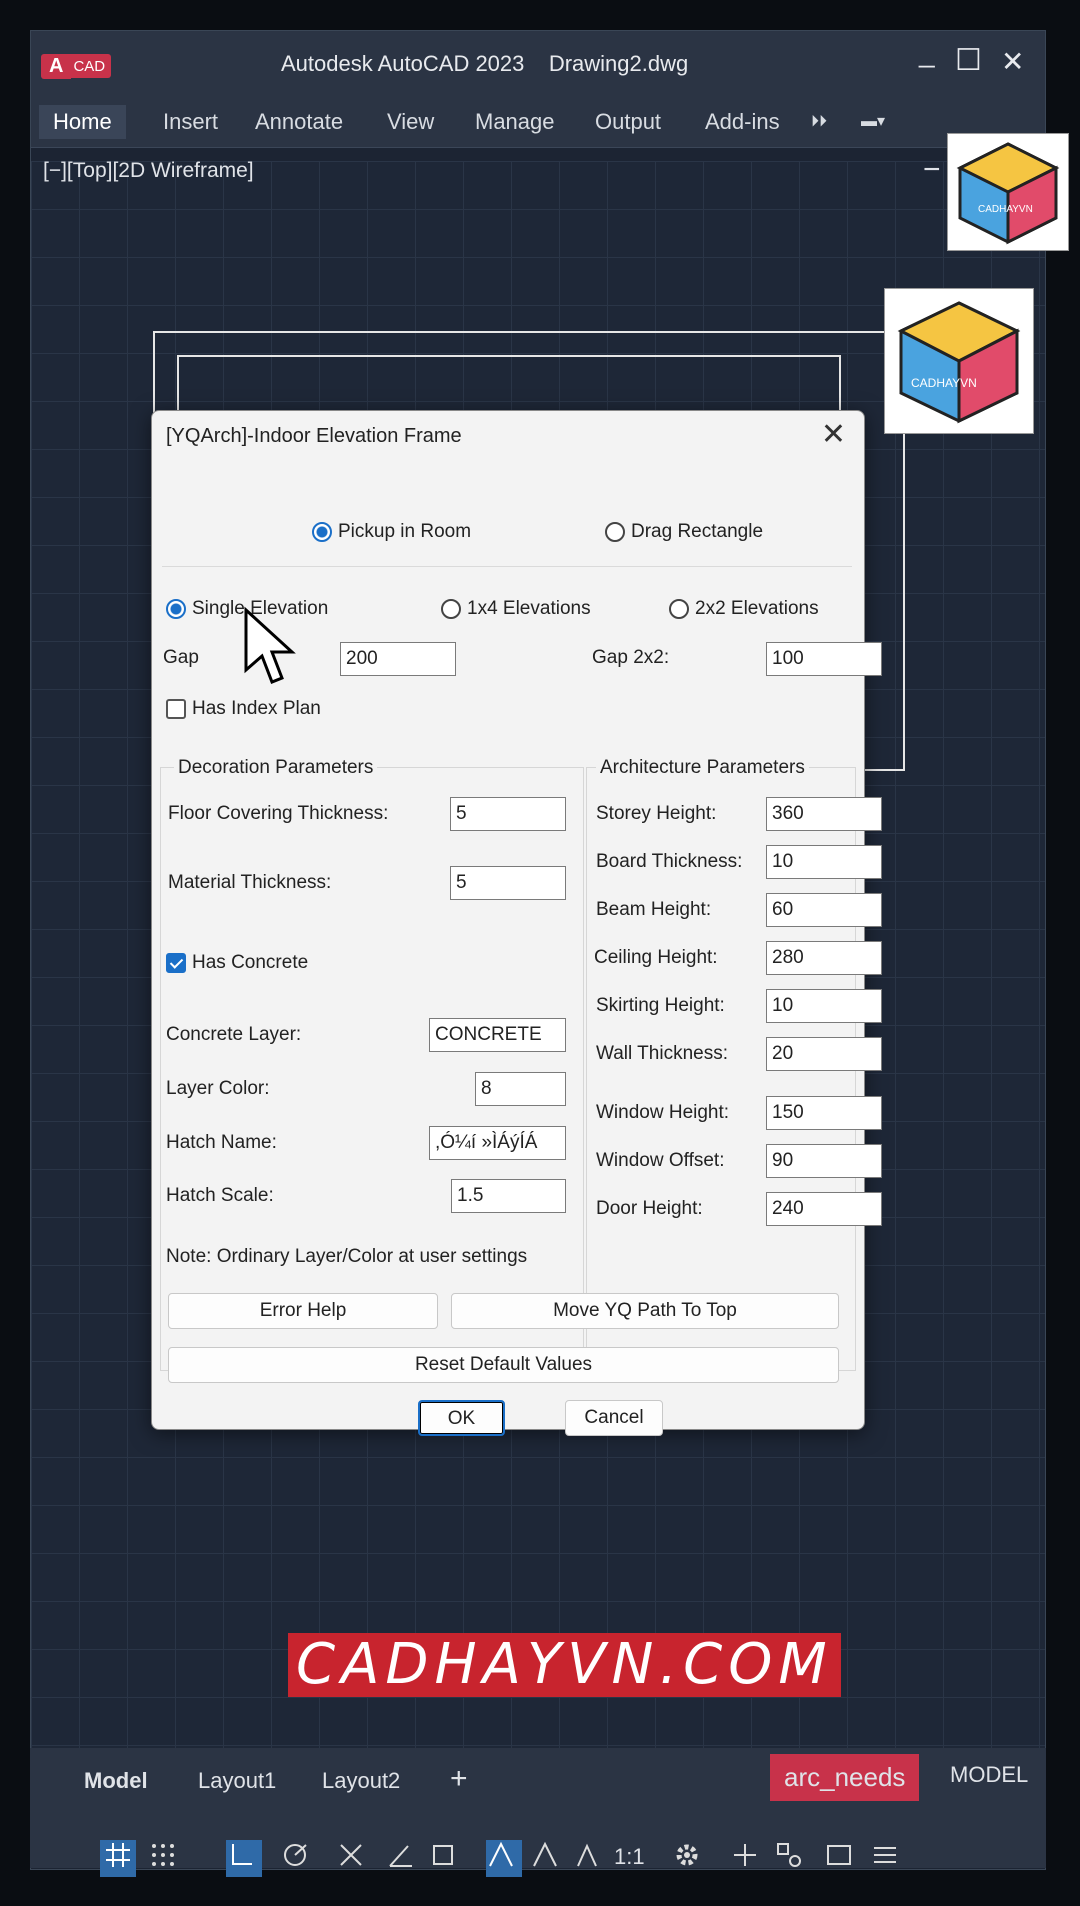  What do you see at coordinates (662, 1053) in the screenshot?
I see `wall-thickness-label: Wall Thickness:` at bounding box center [662, 1053].